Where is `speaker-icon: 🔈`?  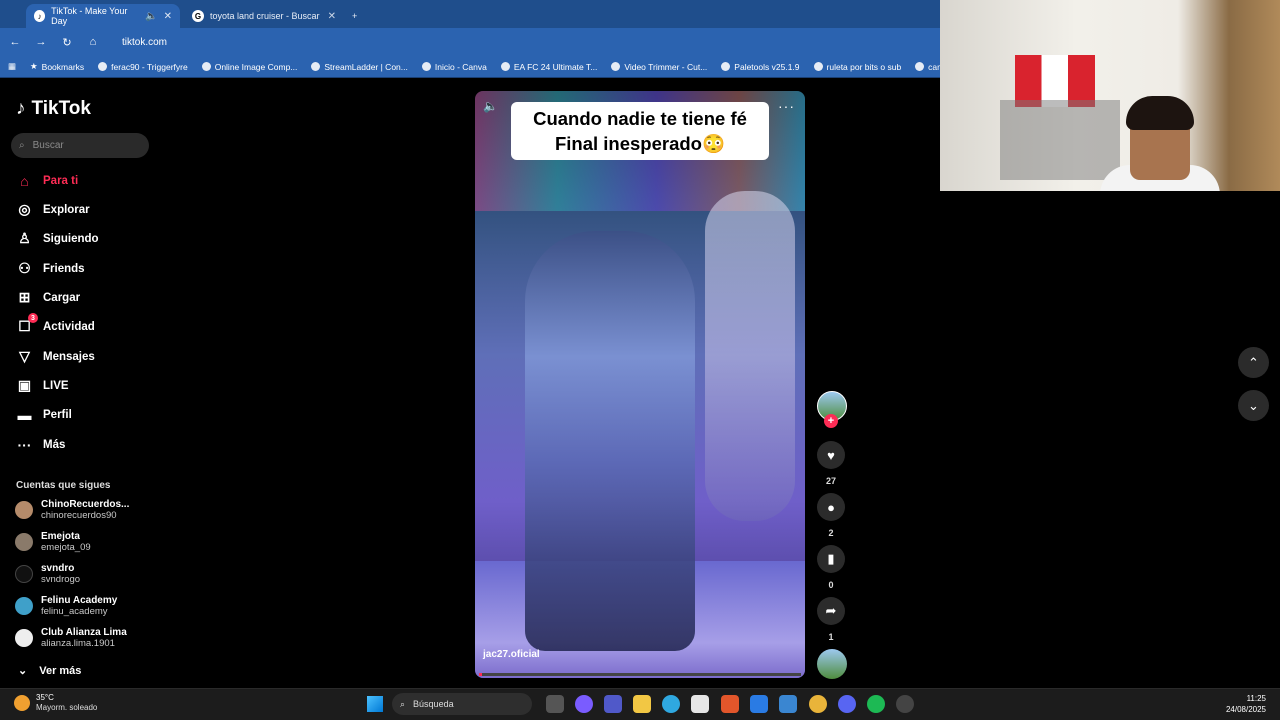
speaker-icon: 🔈 is located at coordinates (151, 16).